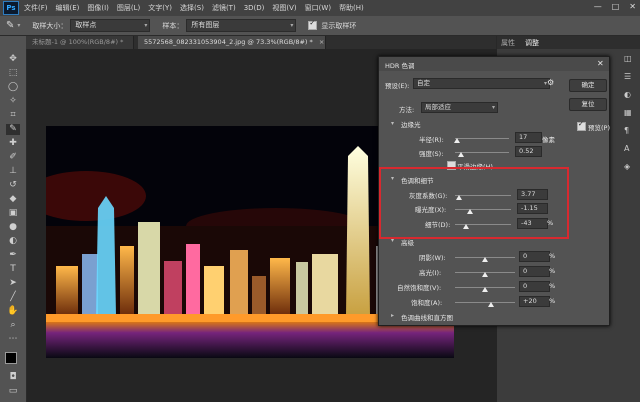 The image size is (640, 402). What do you see at coordinates (13, 227) in the screenshot?
I see `blur-tool-icon: ●` at bounding box center [13, 227].